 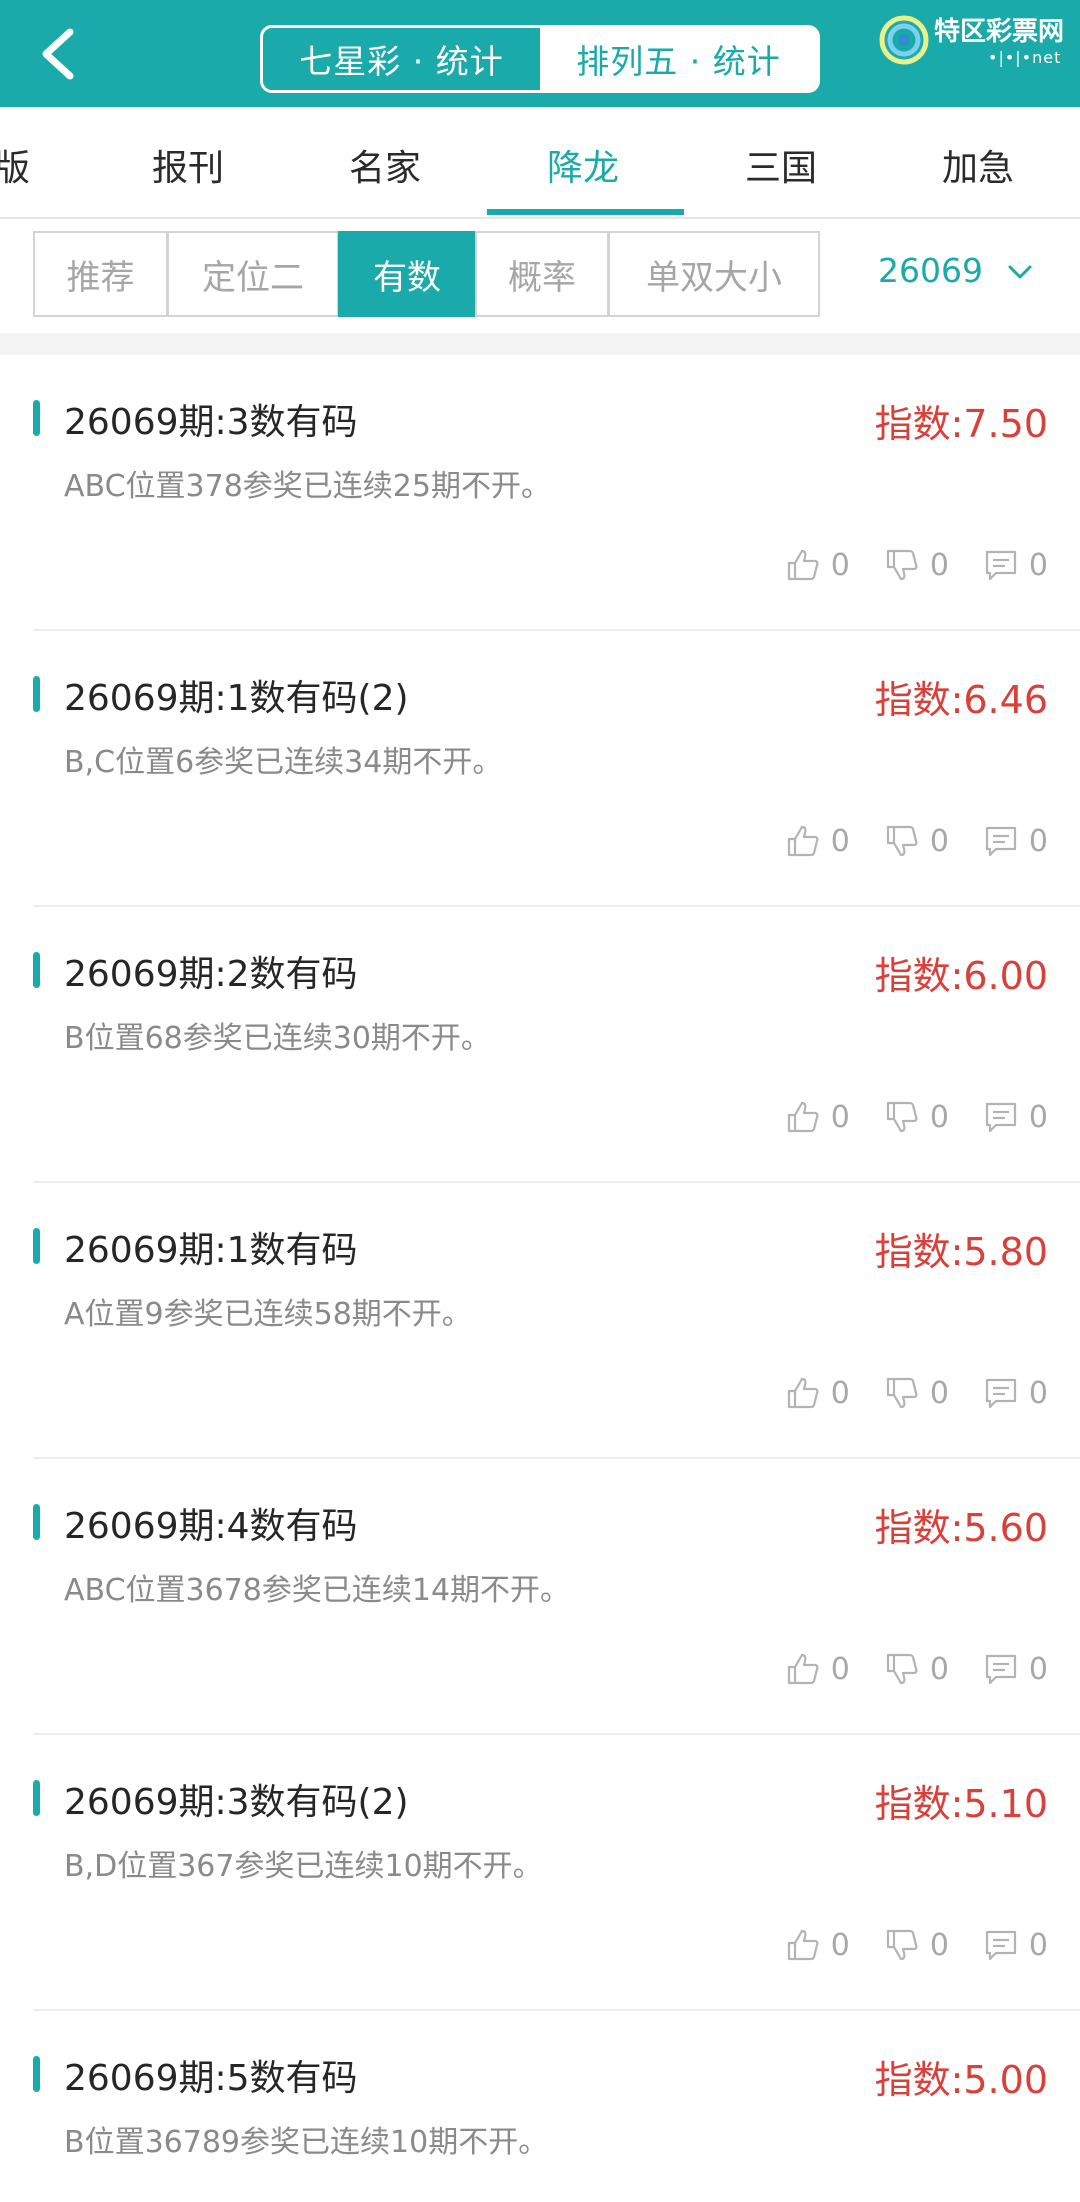 What do you see at coordinates (407, 274) in the screenshot?
I see `filter-youshu: 有数` at bounding box center [407, 274].